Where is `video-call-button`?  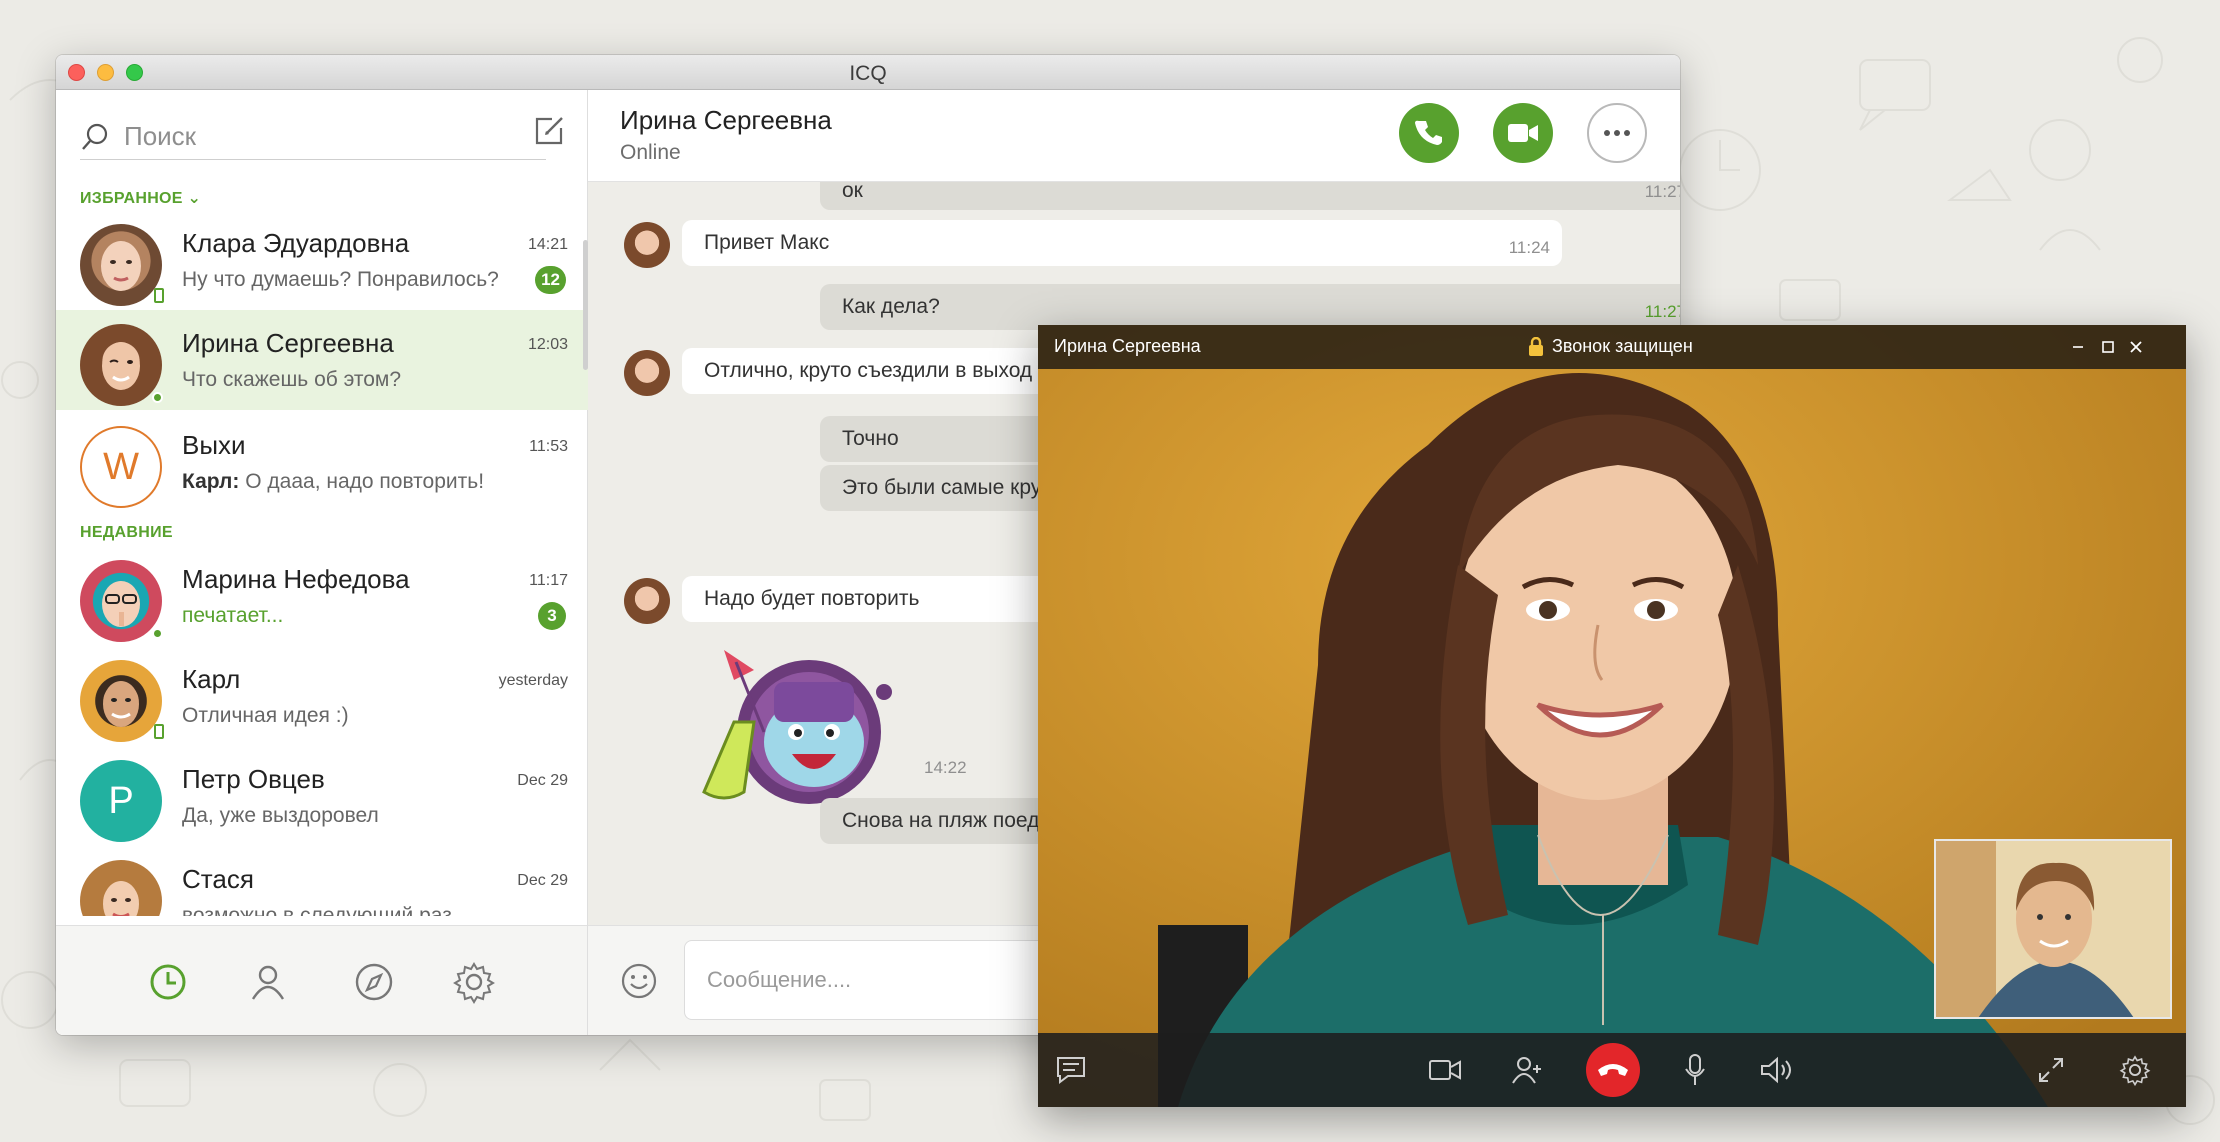 video-call-button is located at coordinates (1523, 133).